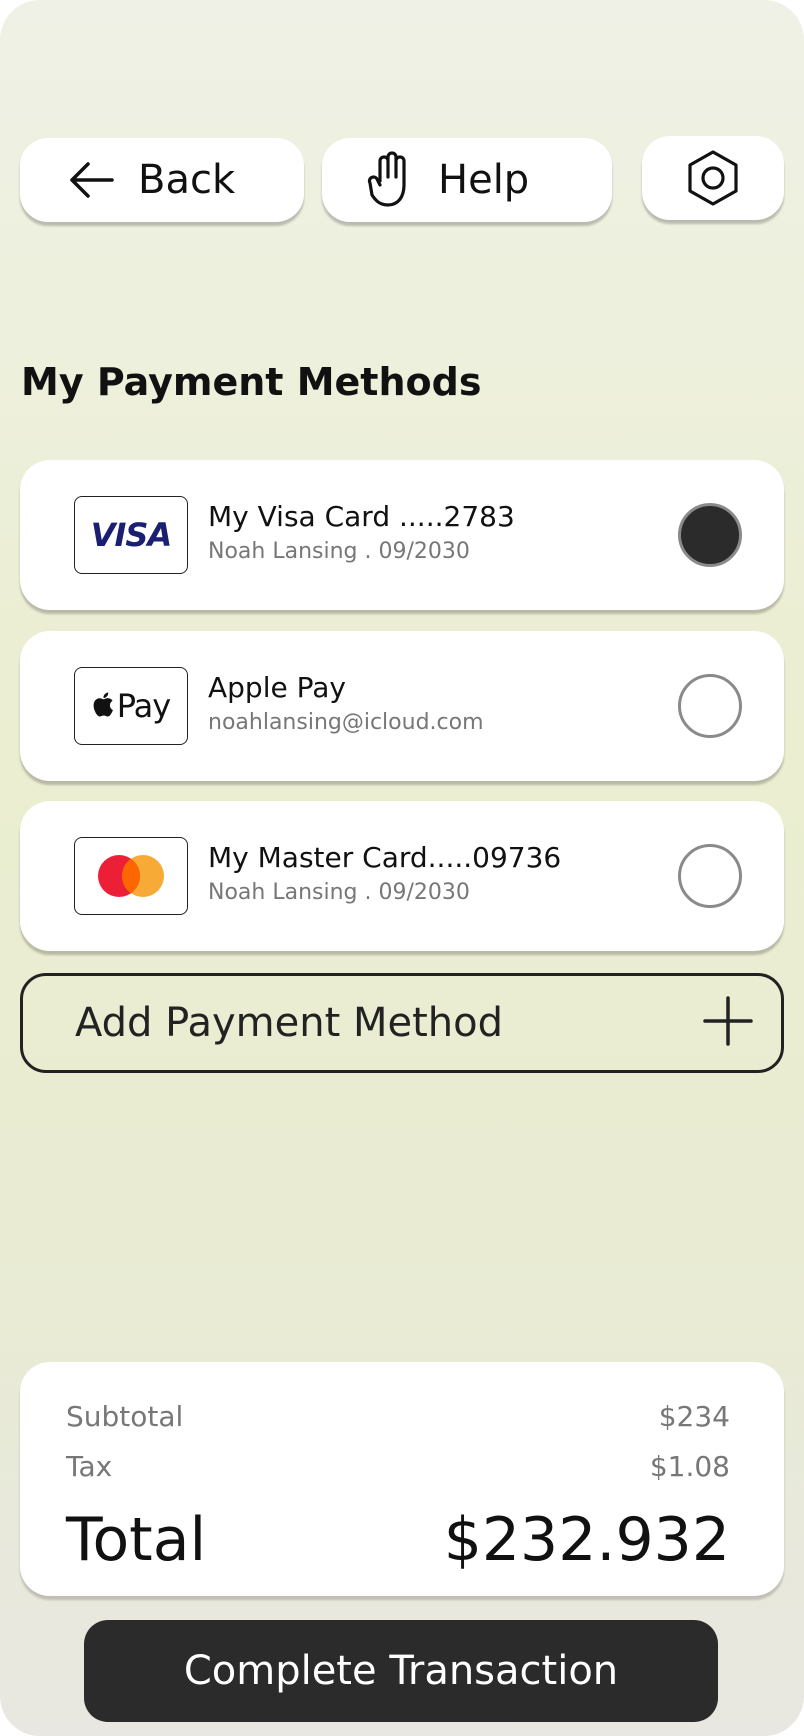 Image resolution: width=804 pixels, height=1736 pixels. What do you see at coordinates (136, 1540) in the screenshot?
I see `total-label: Total` at bounding box center [136, 1540].